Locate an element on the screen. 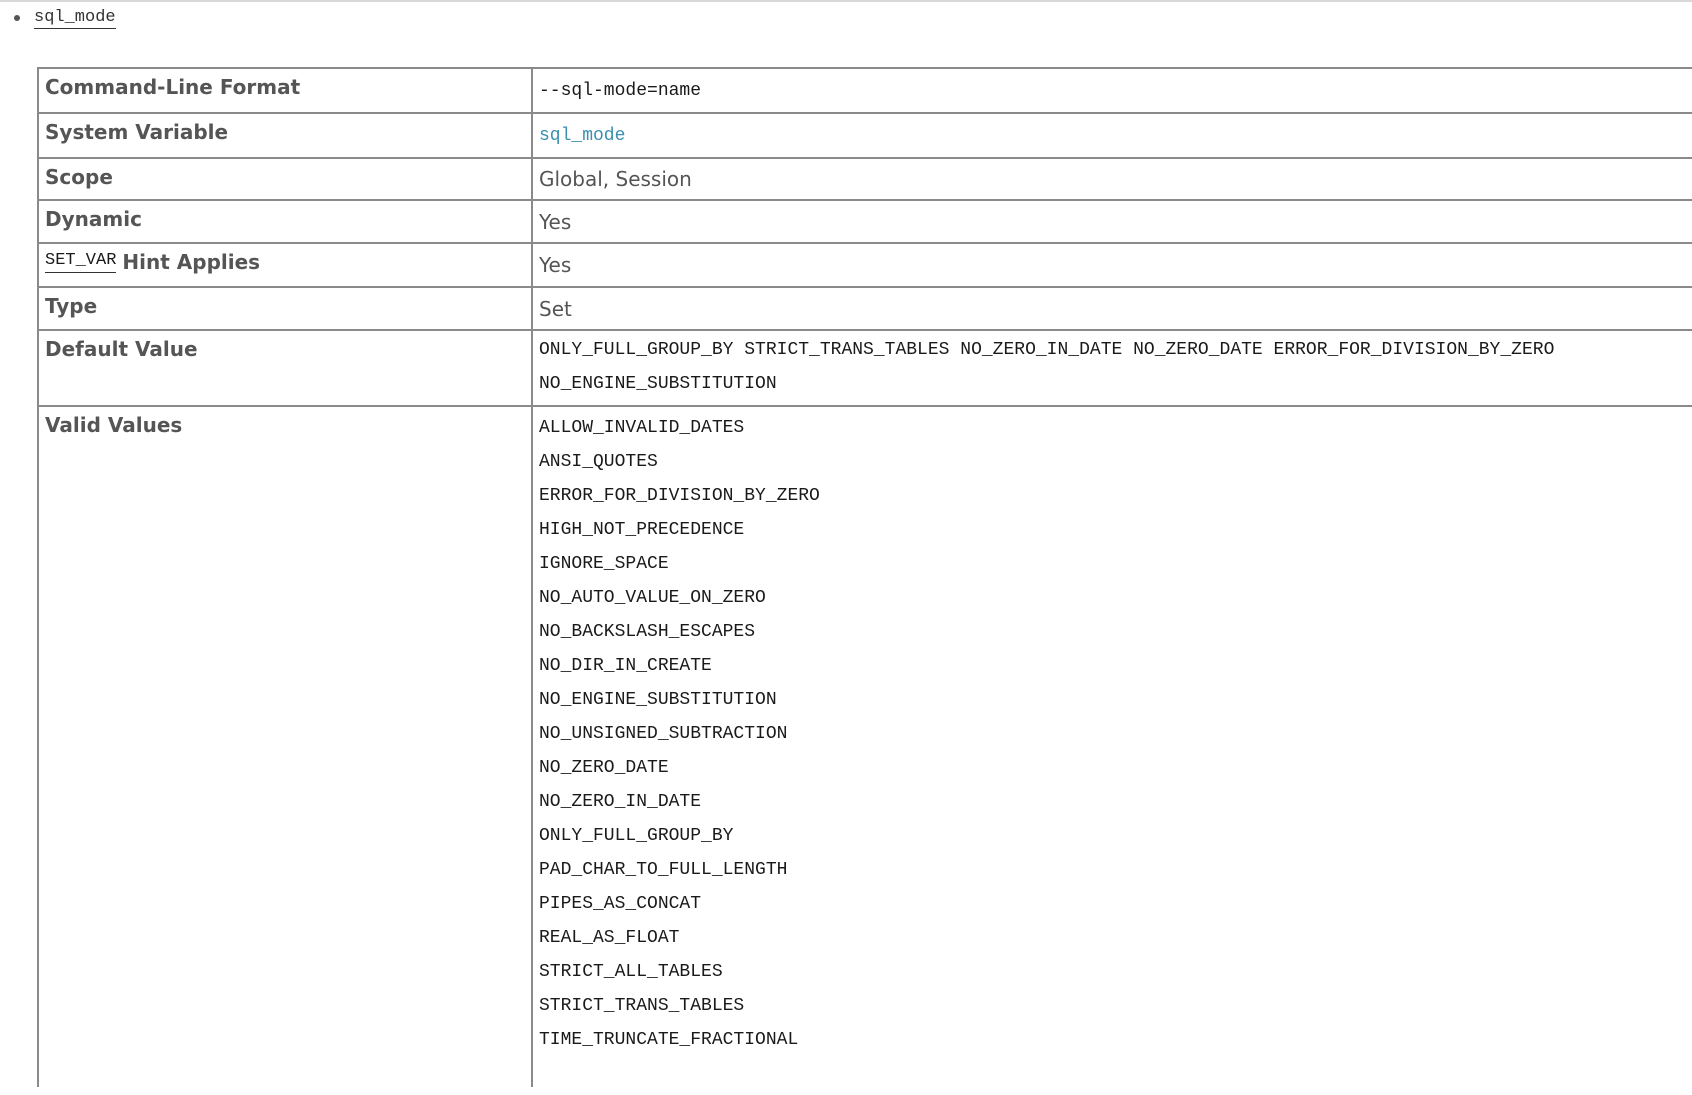 This screenshot has height=1095, width=1692. label-scope: Scope is located at coordinates (285, 179).